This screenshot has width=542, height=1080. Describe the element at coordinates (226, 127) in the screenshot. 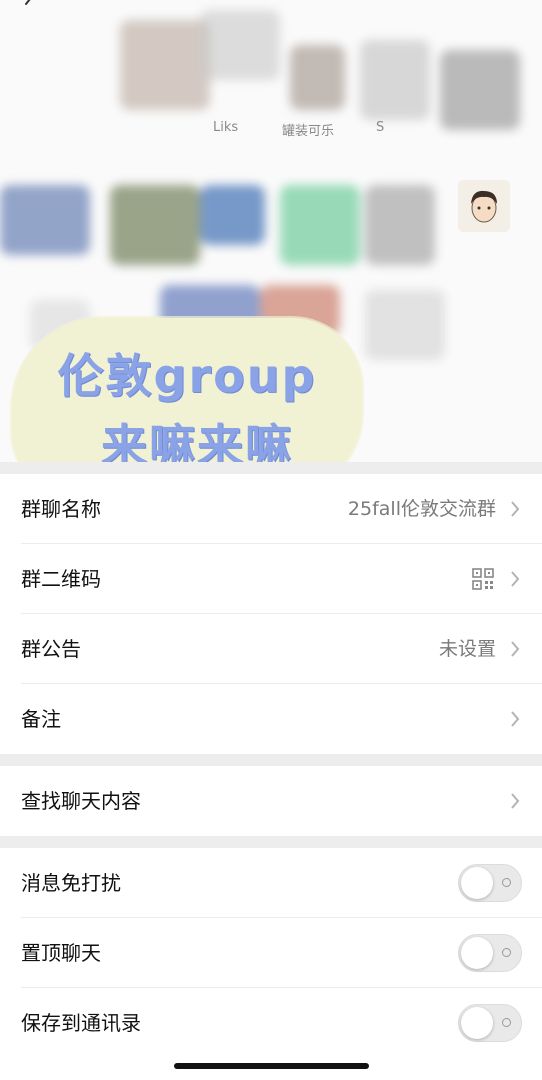

I see `member-name: Liks` at that location.